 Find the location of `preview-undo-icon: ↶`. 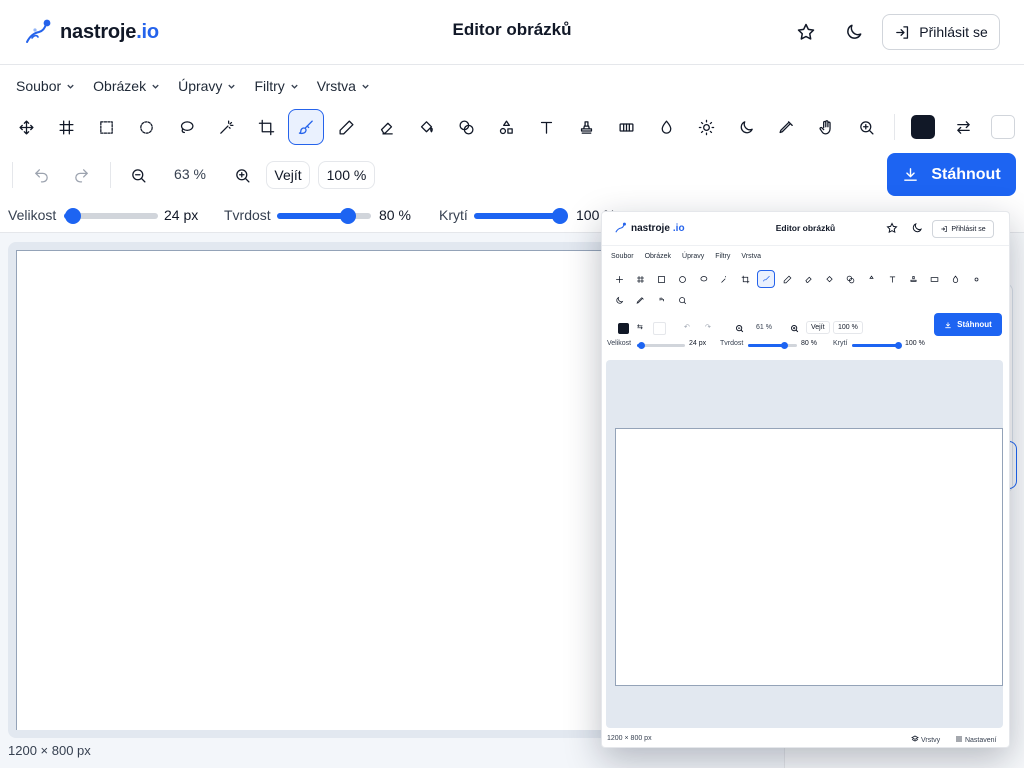

preview-undo-icon: ↶ is located at coordinates (687, 327).